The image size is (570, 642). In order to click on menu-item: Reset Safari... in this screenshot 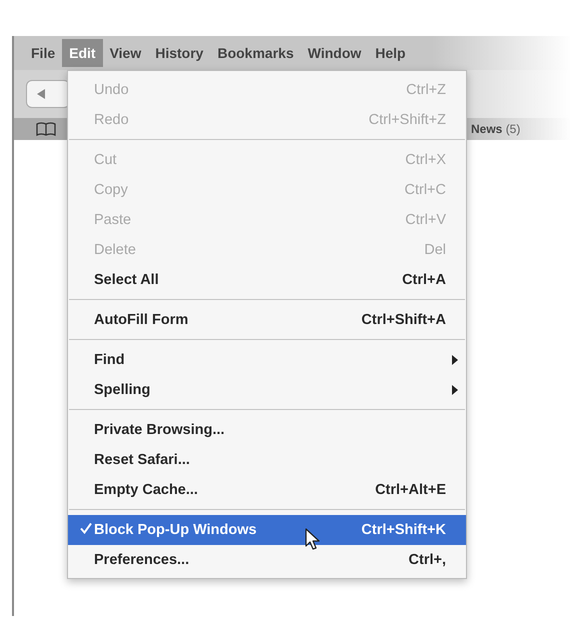, I will do `click(267, 460)`.